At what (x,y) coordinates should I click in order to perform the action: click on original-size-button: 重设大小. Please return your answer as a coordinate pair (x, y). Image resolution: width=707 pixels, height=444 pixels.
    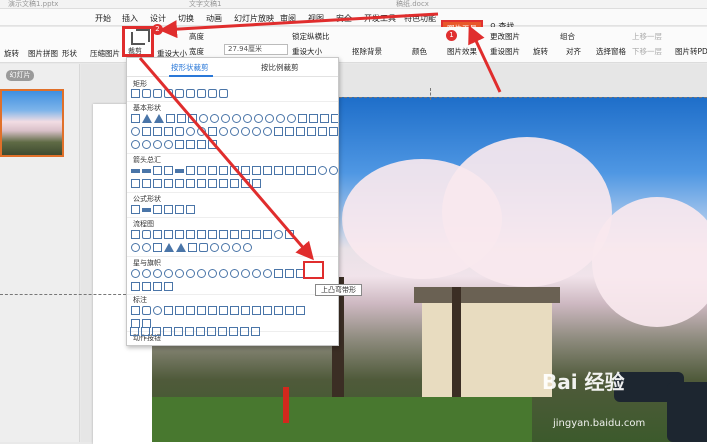
    Looking at the image, I should click on (307, 51).